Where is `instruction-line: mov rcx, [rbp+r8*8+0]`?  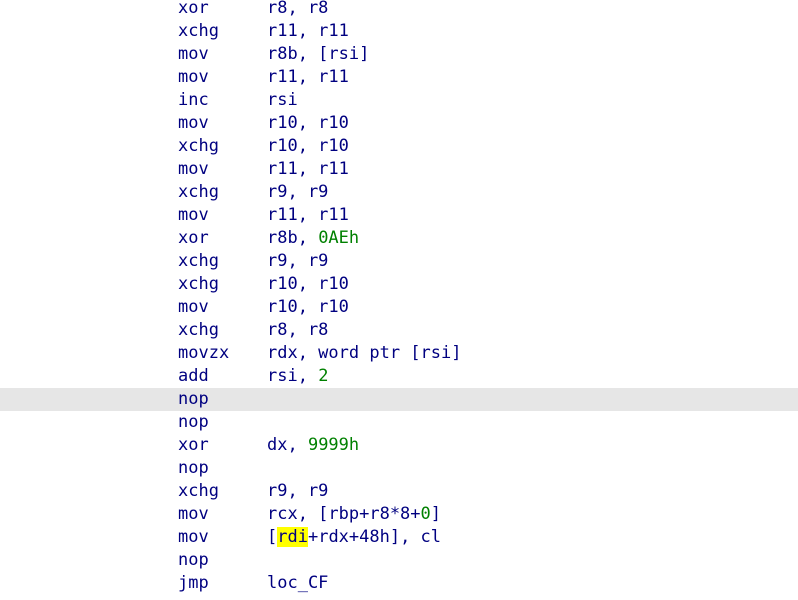 instruction-line: mov rcx, [rbp+r8*8+0] is located at coordinates (399, 514).